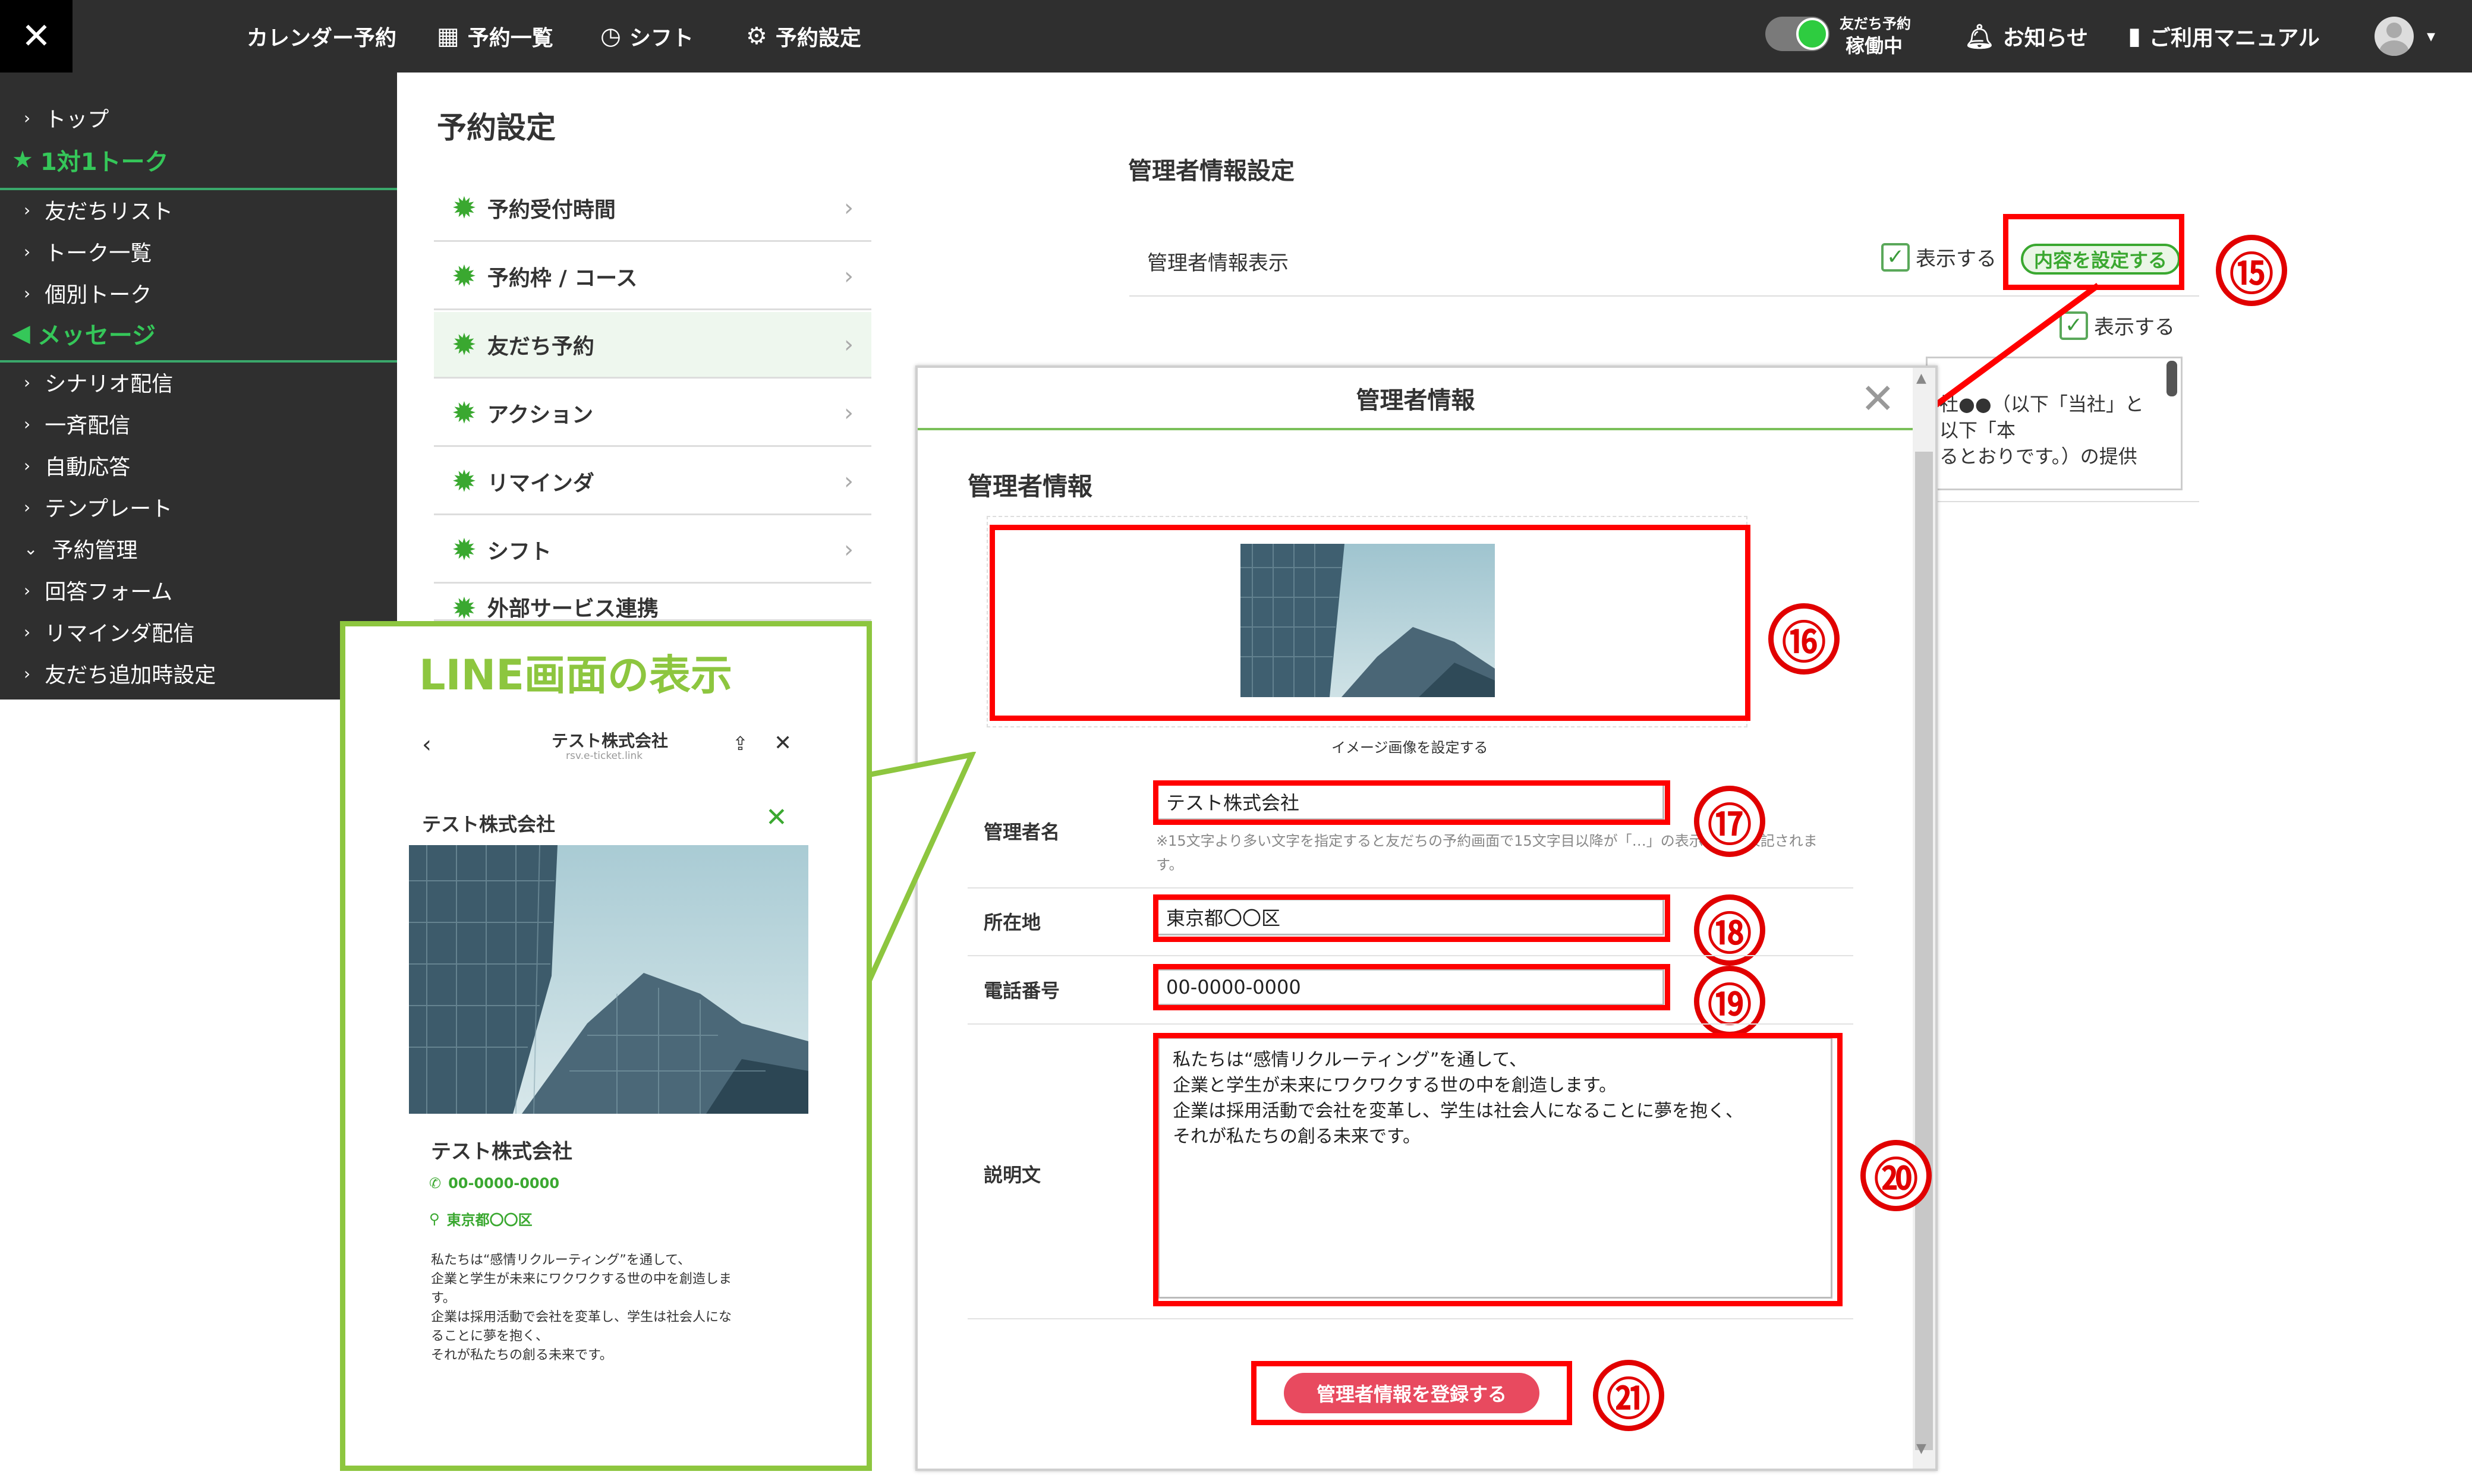  What do you see at coordinates (921, 870) in the screenshot?
I see `callout-pointer` at bounding box center [921, 870].